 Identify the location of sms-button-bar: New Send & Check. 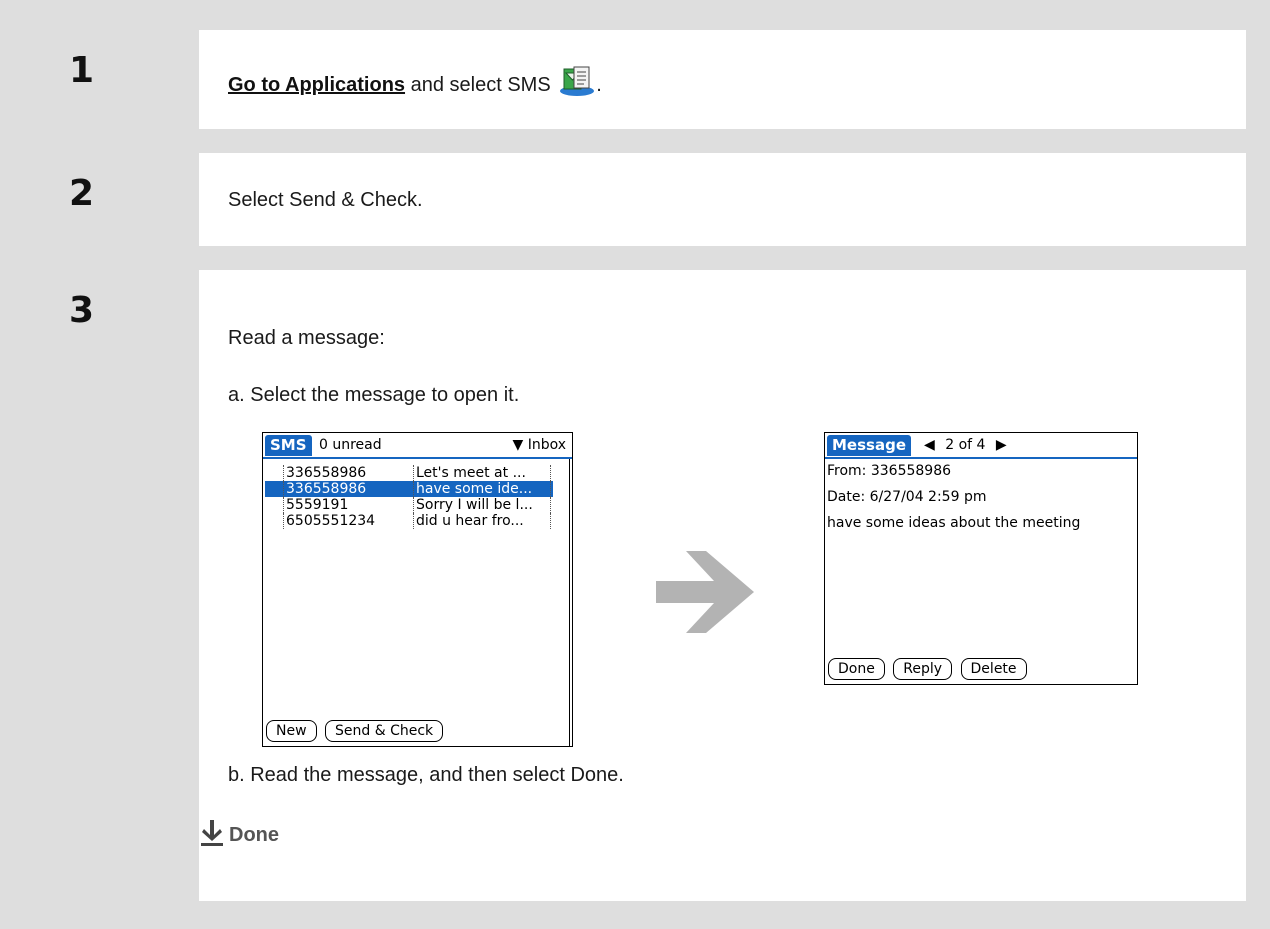
(355, 731).